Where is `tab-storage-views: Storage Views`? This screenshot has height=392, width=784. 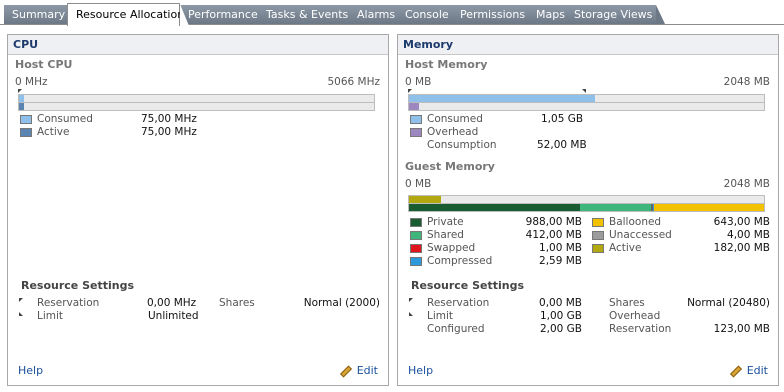 tab-storage-views: Storage Views is located at coordinates (615, 14).